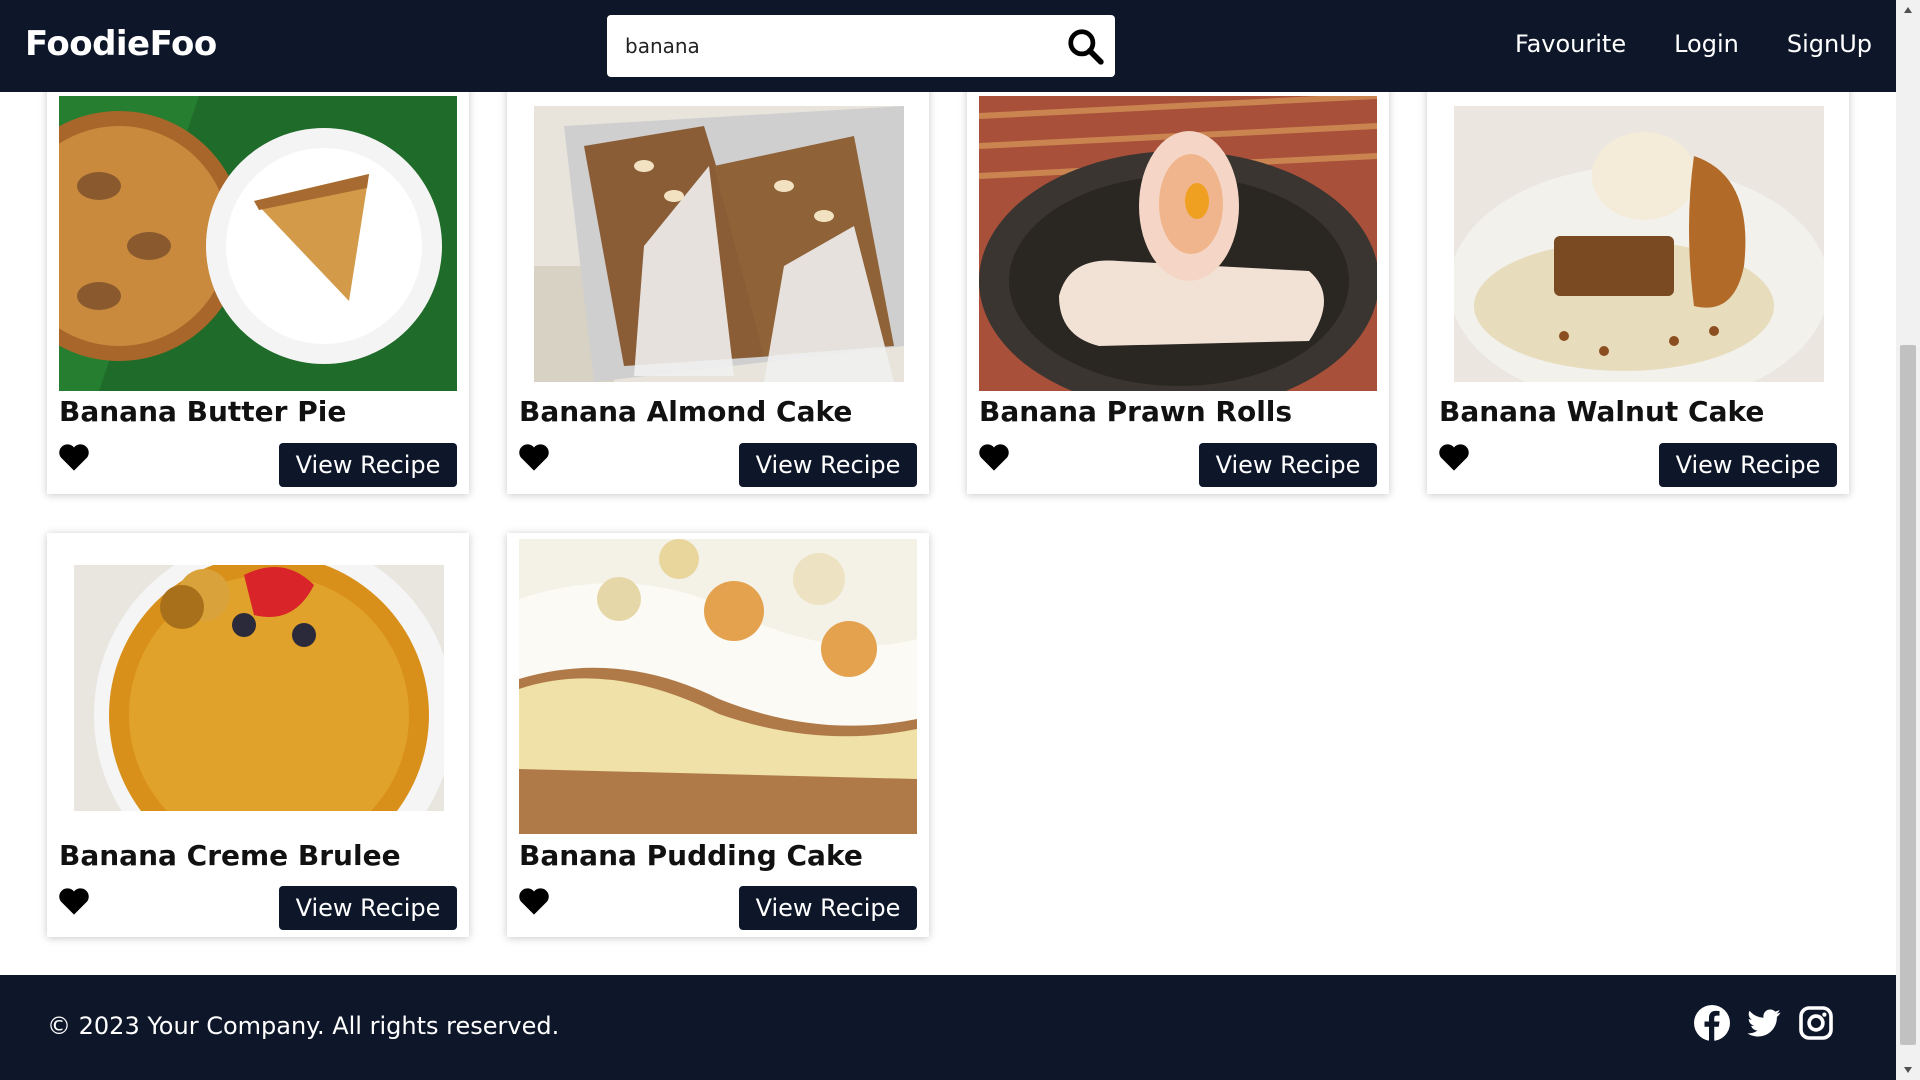 Image resolution: width=1920 pixels, height=1080 pixels. I want to click on nav-login-link: Login, so click(1706, 44).